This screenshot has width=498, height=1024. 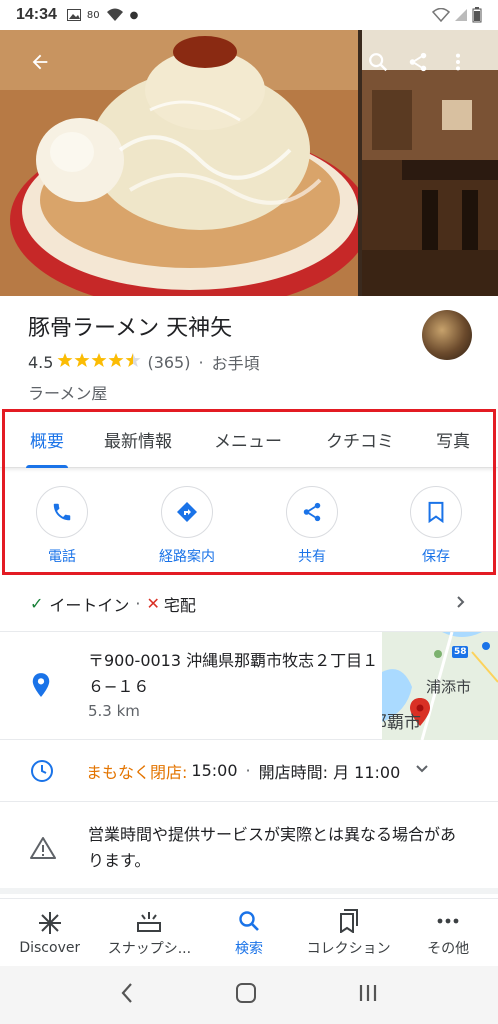 I want to click on system-recents-button, so click(x=368, y=995).